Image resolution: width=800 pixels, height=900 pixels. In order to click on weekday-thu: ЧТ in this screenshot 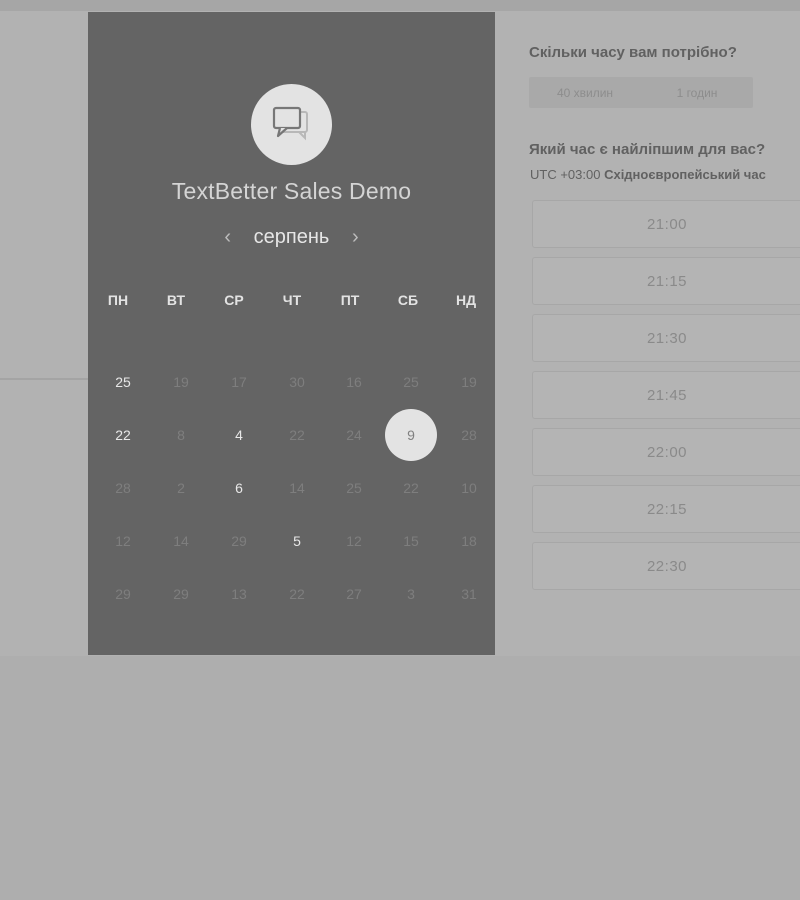, I will do `click(292, 300)`.